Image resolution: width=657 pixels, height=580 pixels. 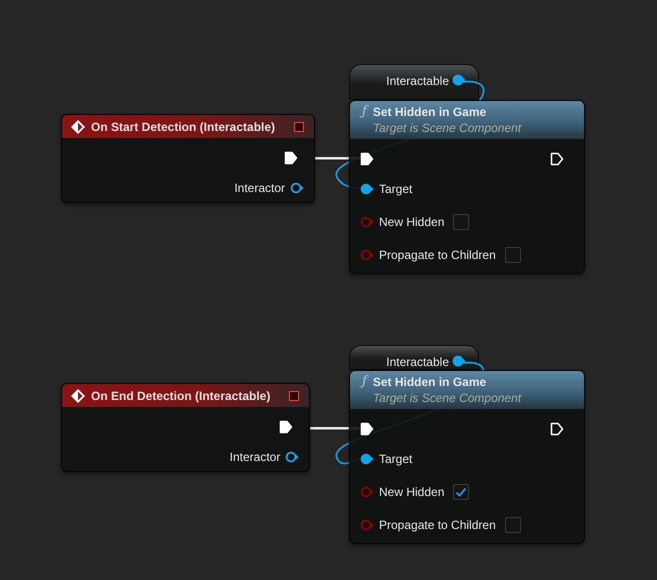 I want to click on event-node: On End Detection (Interactable) Interactor, so click(x=185, y=427).